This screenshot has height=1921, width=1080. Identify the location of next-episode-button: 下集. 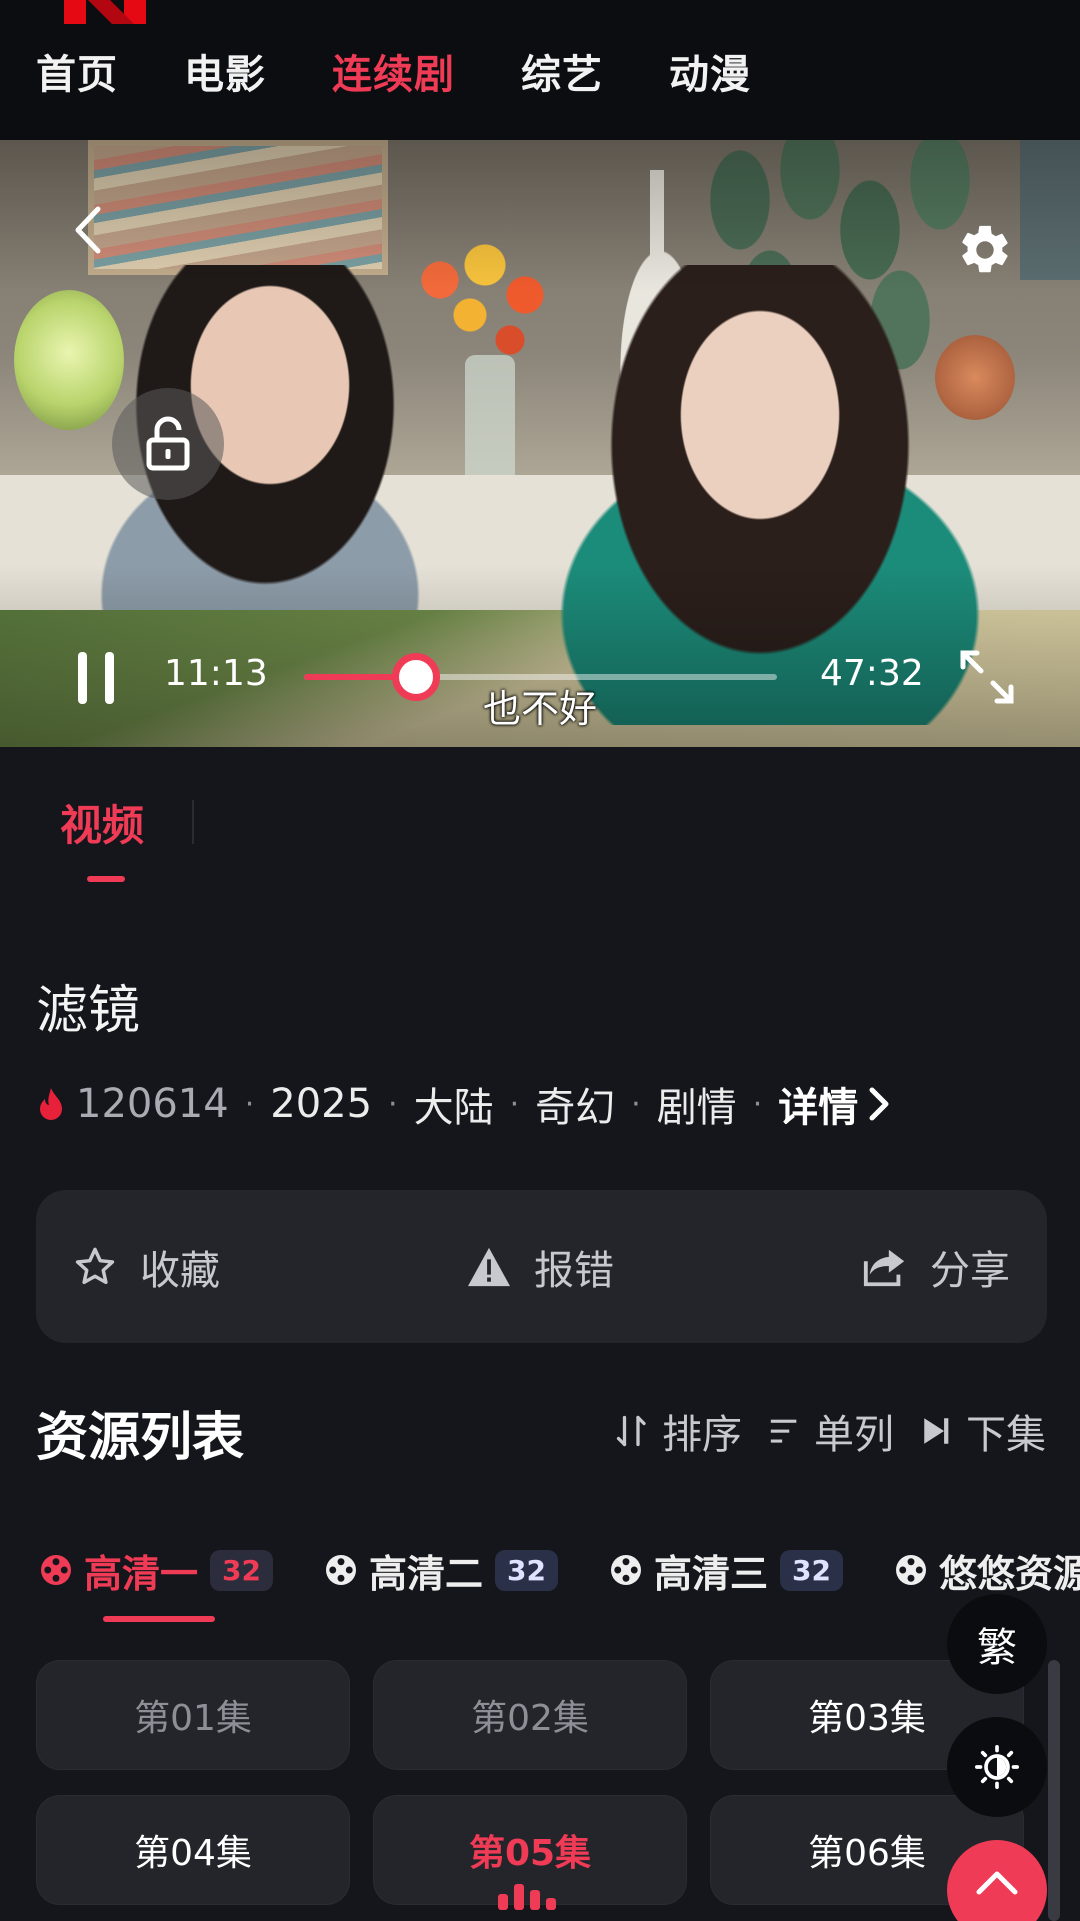
(983, 1431).